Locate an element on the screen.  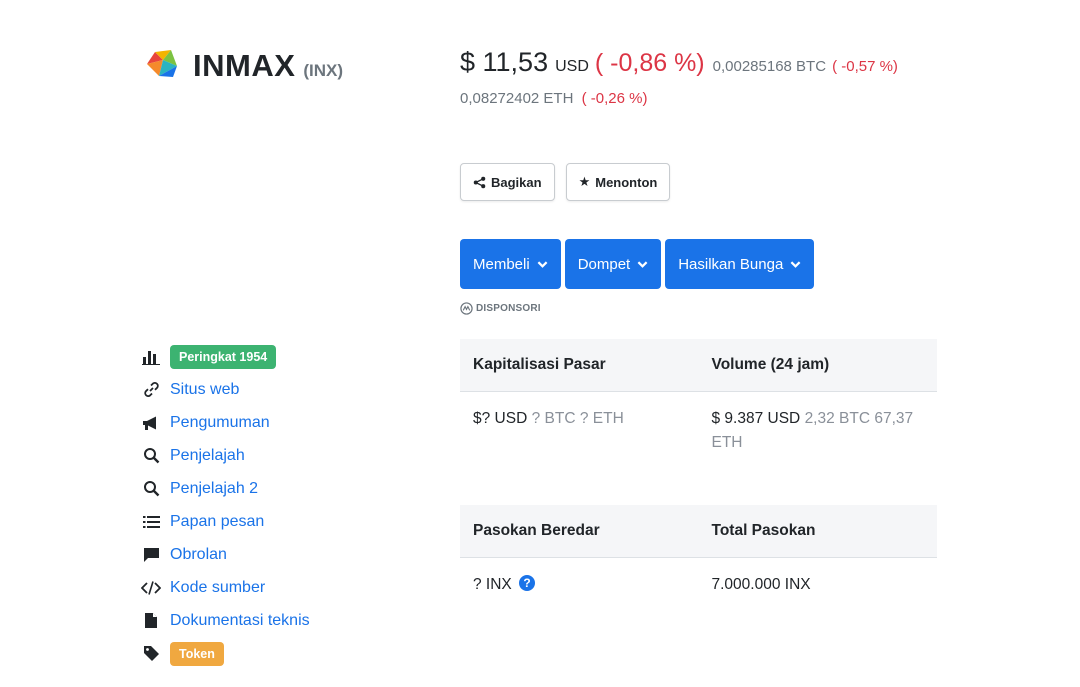
sidebar-link-website: Situs web is located at coordinates (204, 390).